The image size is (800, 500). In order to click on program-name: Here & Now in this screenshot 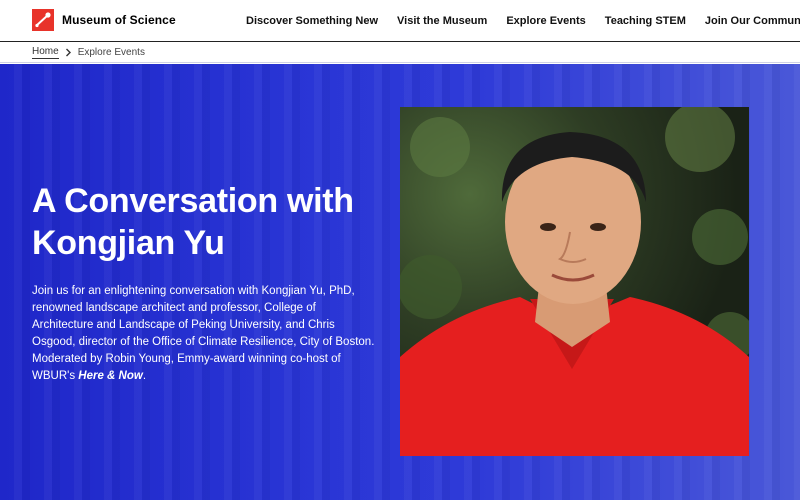, I will do `click(110, 376)`.